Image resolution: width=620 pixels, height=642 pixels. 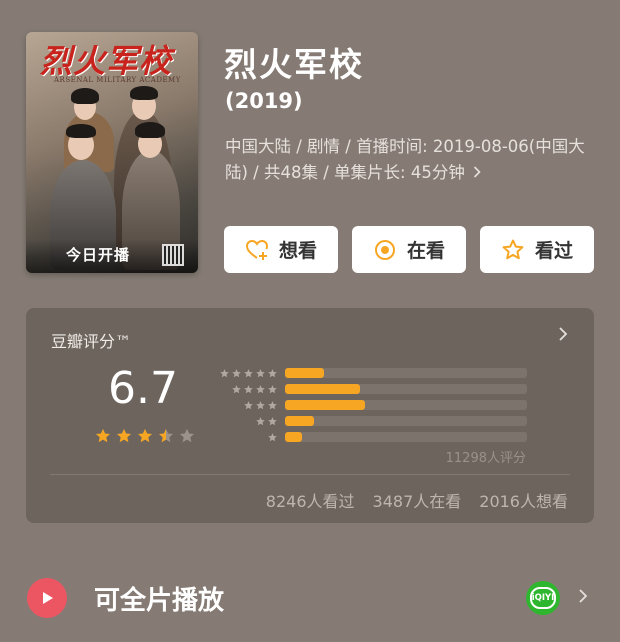 What do you see at coordinates (173, 255) in the screenshot?
I see `qr-code-icon` at bounding box center [173, 255].